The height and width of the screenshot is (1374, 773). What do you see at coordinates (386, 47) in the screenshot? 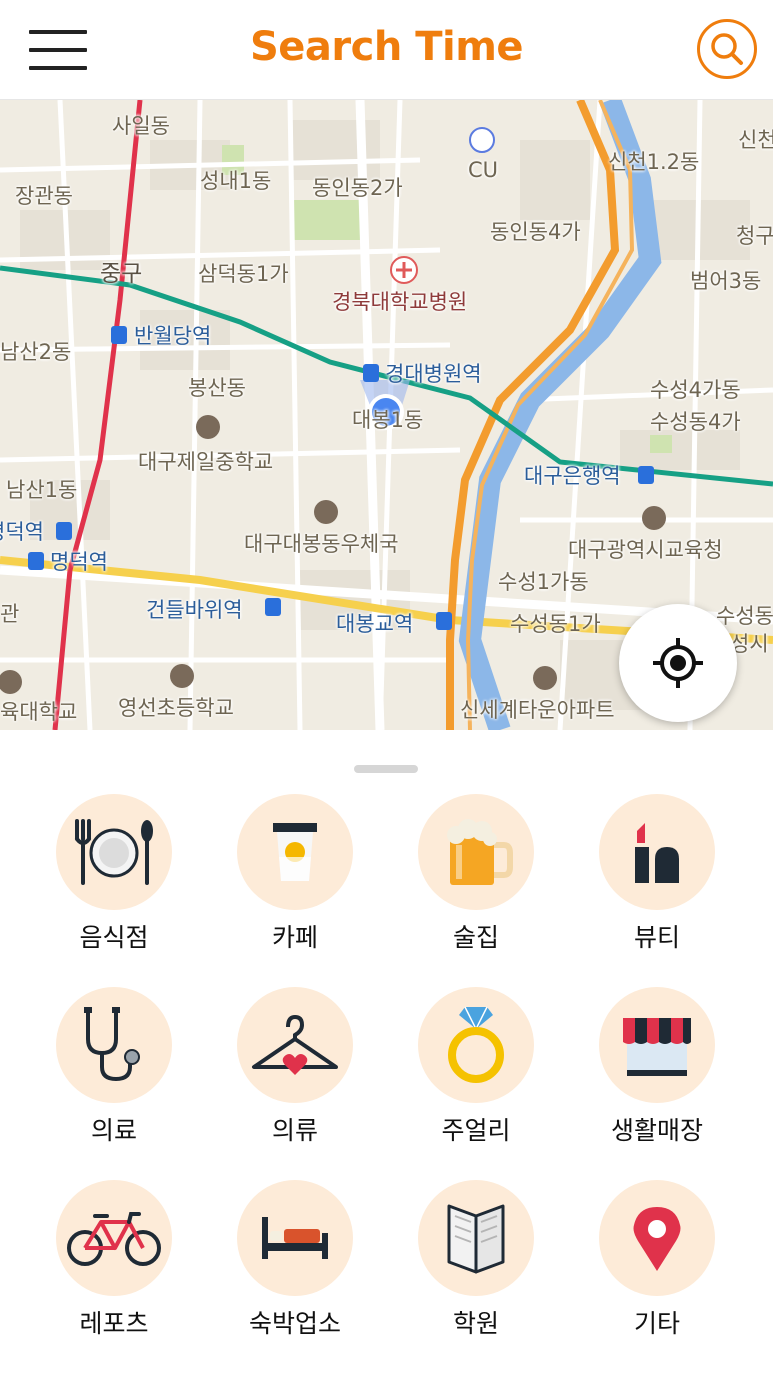
I see `app-title: Search Time` at bounding box center [386, 47].